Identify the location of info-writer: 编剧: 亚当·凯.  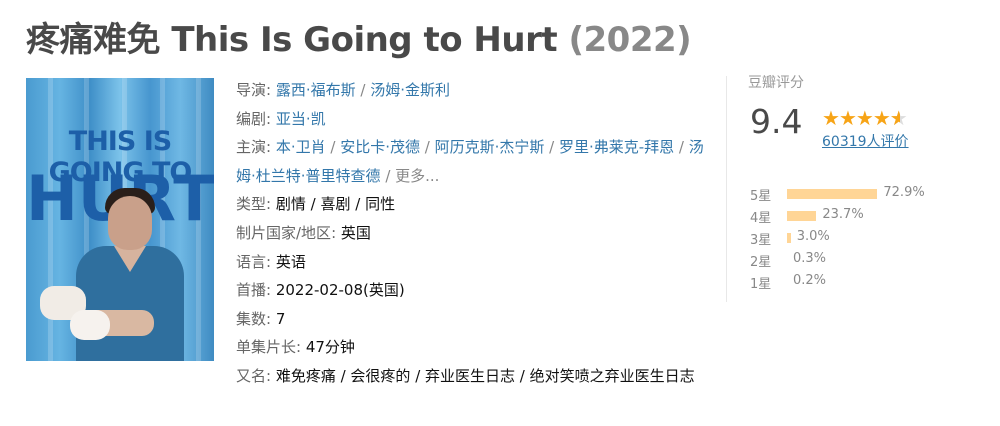
(281, 118).